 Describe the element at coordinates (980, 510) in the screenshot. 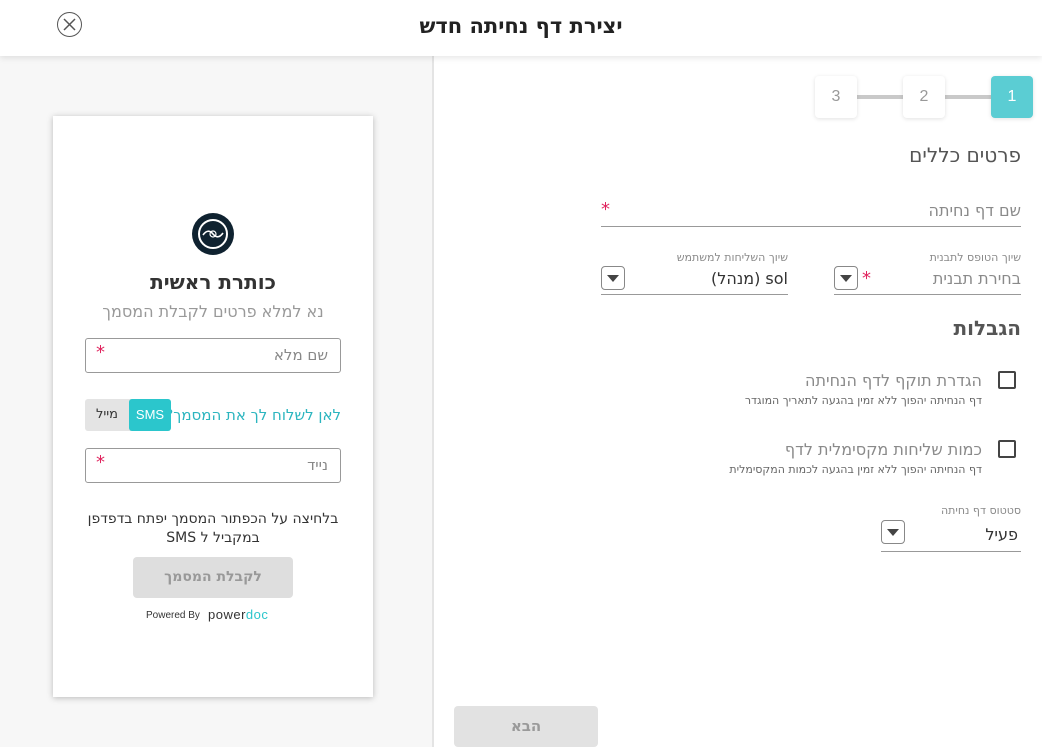

I see `status-label: סטטוס דף נחיתה` at that location.